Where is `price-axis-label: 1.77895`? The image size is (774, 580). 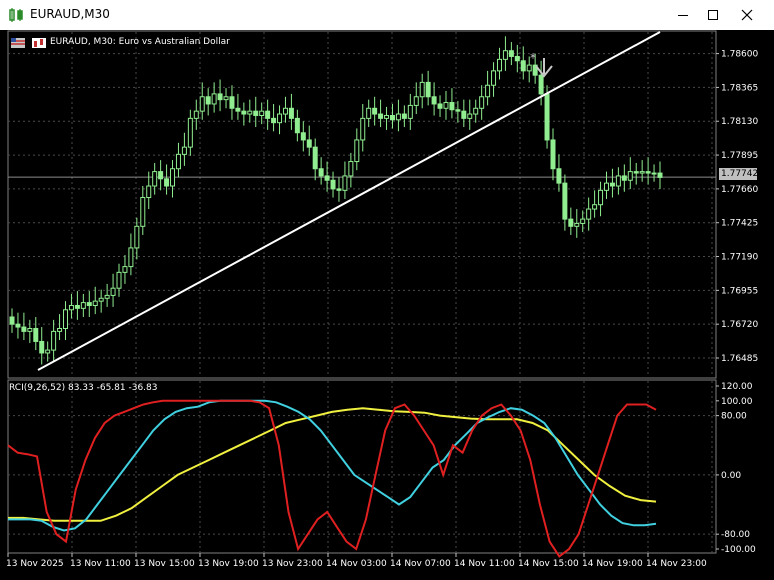
price-axis-label: 1.77895 is located at coordinates (739, 156).